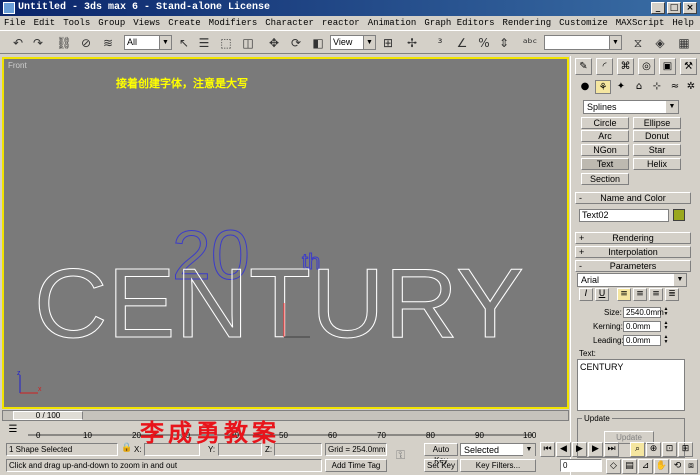 Image resolution: width=700 pixels, height=475 pixels. I want to click on zoom-icon: ⌕, so click(637, 449).